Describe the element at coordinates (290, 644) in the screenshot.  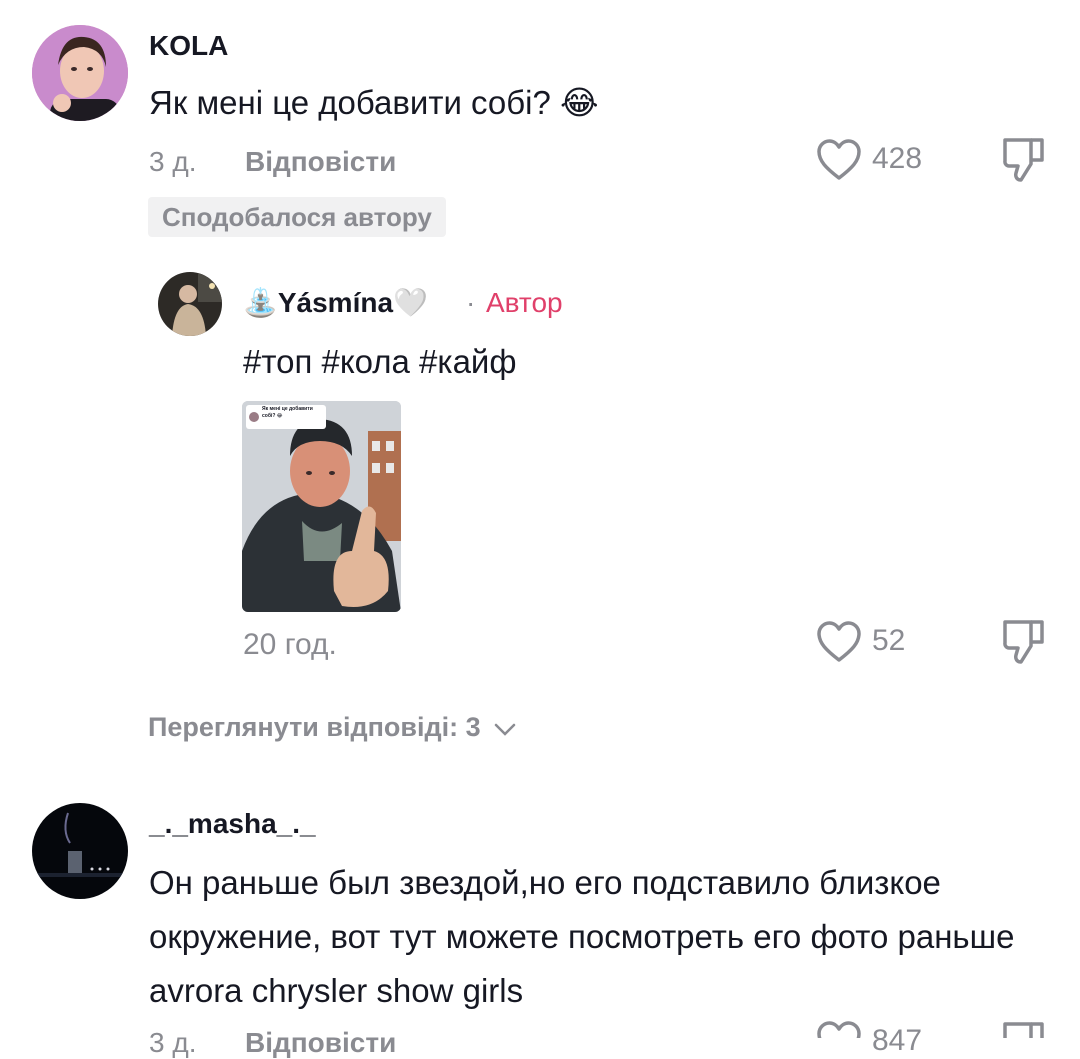
I see `reply-time: 20 год.` at that location.